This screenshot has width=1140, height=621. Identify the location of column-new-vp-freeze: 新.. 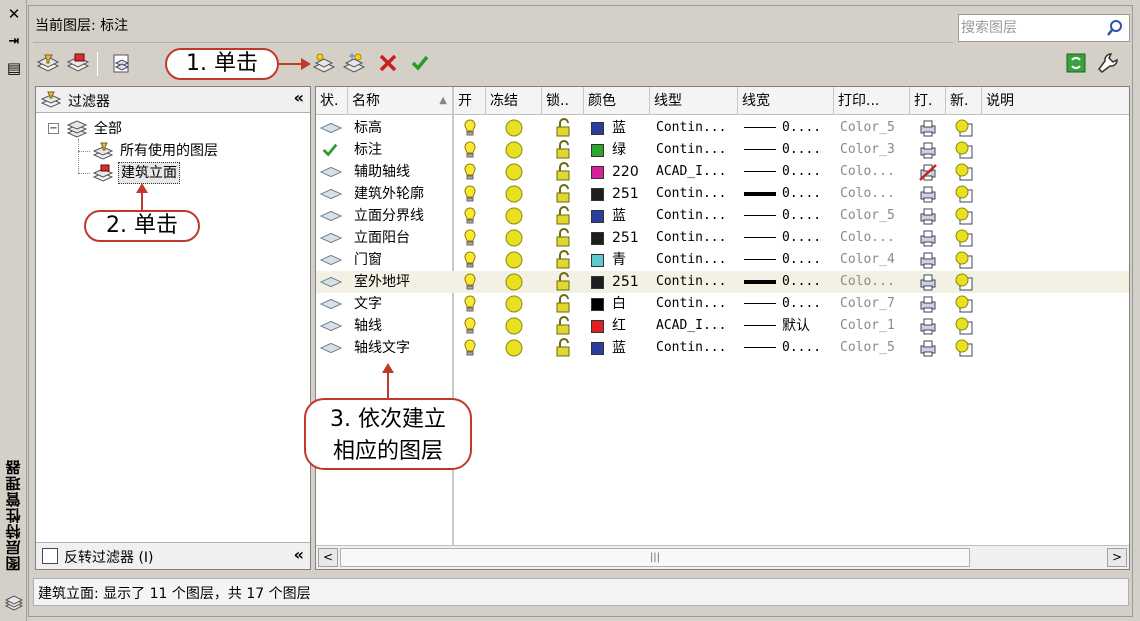
(964, 101).